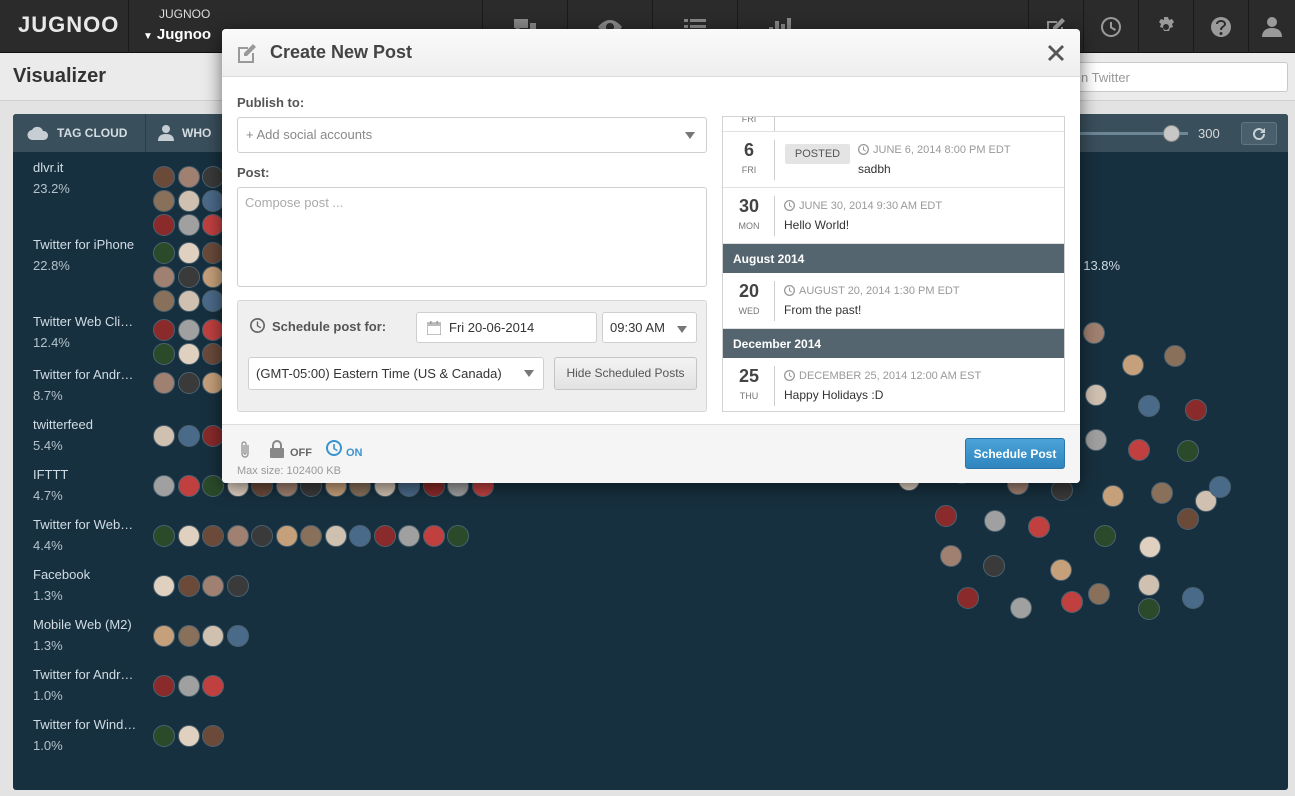 The image size is (1295, 796). Describe the element at coordinates (88, 735) in the screenshot. I see `source-row: Twitter for Wind… 1.0%` at that location.